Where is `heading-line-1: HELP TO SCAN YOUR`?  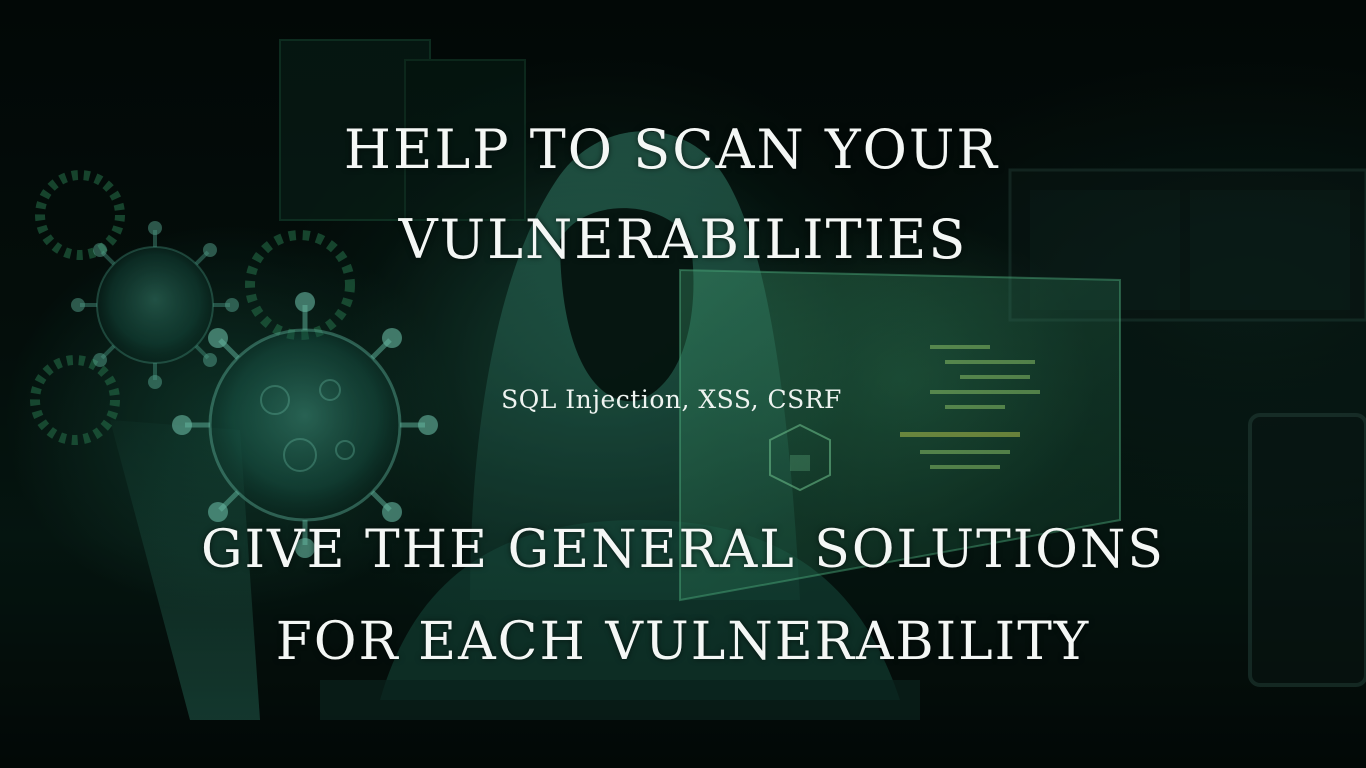 heading-line-1: HELP TO SCAN YOUR is located at coordinates (671, 149).